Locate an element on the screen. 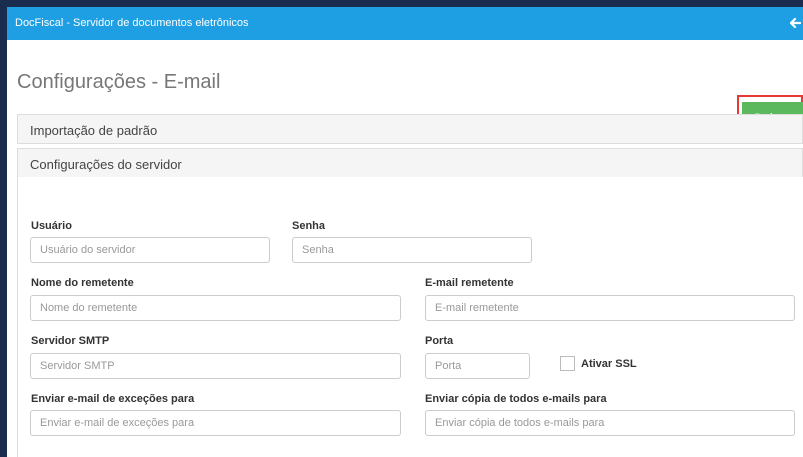 This screenshot has width=803, height=457. user-label: Usuário is located at coordinates (51, 226).